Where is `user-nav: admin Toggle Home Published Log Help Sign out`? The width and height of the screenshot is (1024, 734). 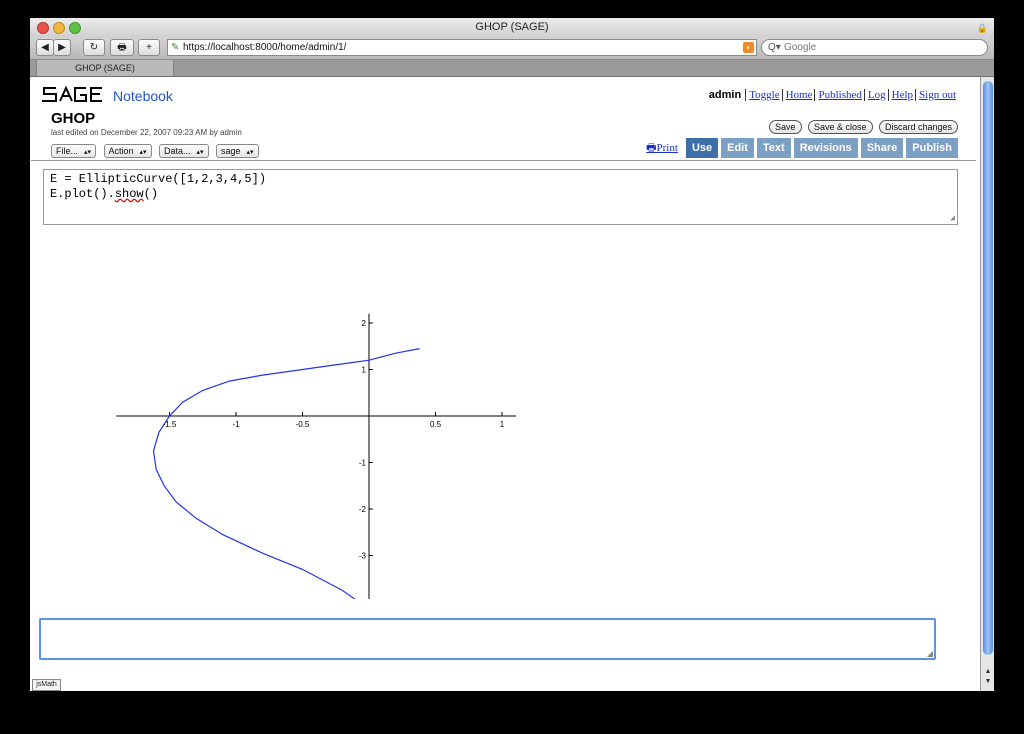
user-nav: admin Toggle Home Published Log Help Sign out is located at coordinates (833, 95).